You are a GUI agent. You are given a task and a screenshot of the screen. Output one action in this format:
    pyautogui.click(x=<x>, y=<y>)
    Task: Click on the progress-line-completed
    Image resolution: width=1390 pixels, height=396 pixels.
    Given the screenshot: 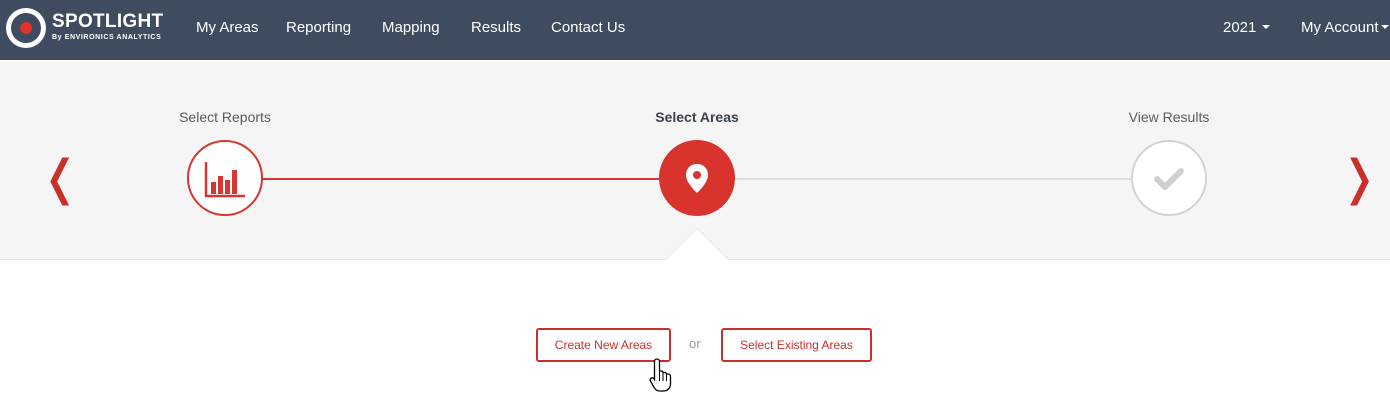 What is the action you would take?
    pyautogui.click(x=461, y=179)
    